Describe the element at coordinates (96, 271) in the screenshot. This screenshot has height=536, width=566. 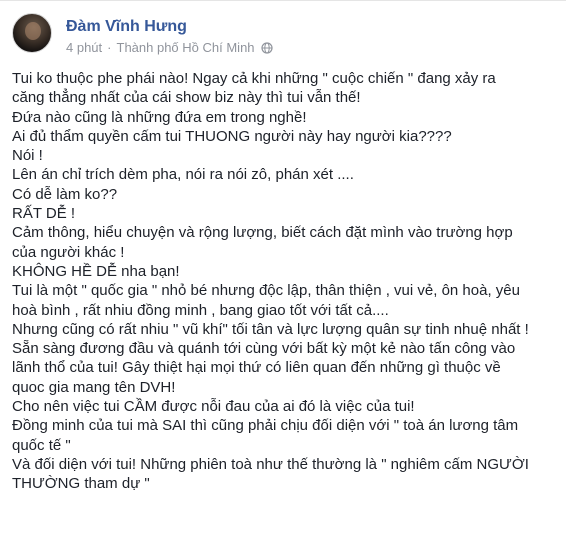
I see `post-text-line: KHÔNG HỀ DỄ nha bạn!` at that location.